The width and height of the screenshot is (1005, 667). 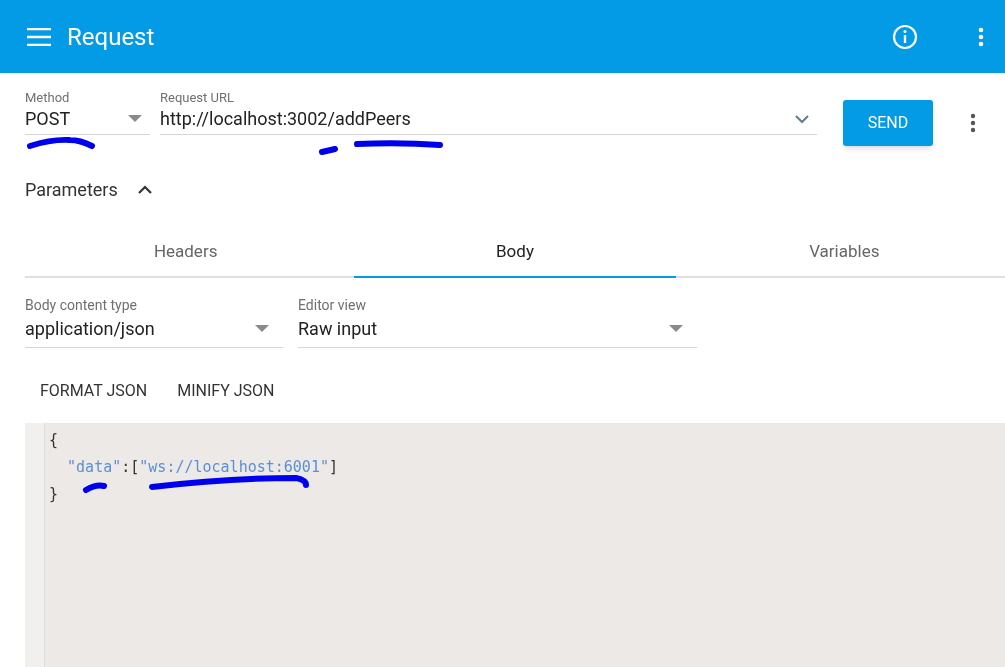 I want to click on tab: Variables, so click(x=844, y=253).